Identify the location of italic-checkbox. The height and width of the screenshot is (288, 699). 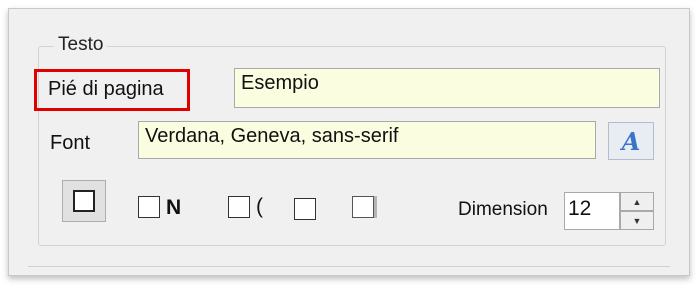
(239, 207).